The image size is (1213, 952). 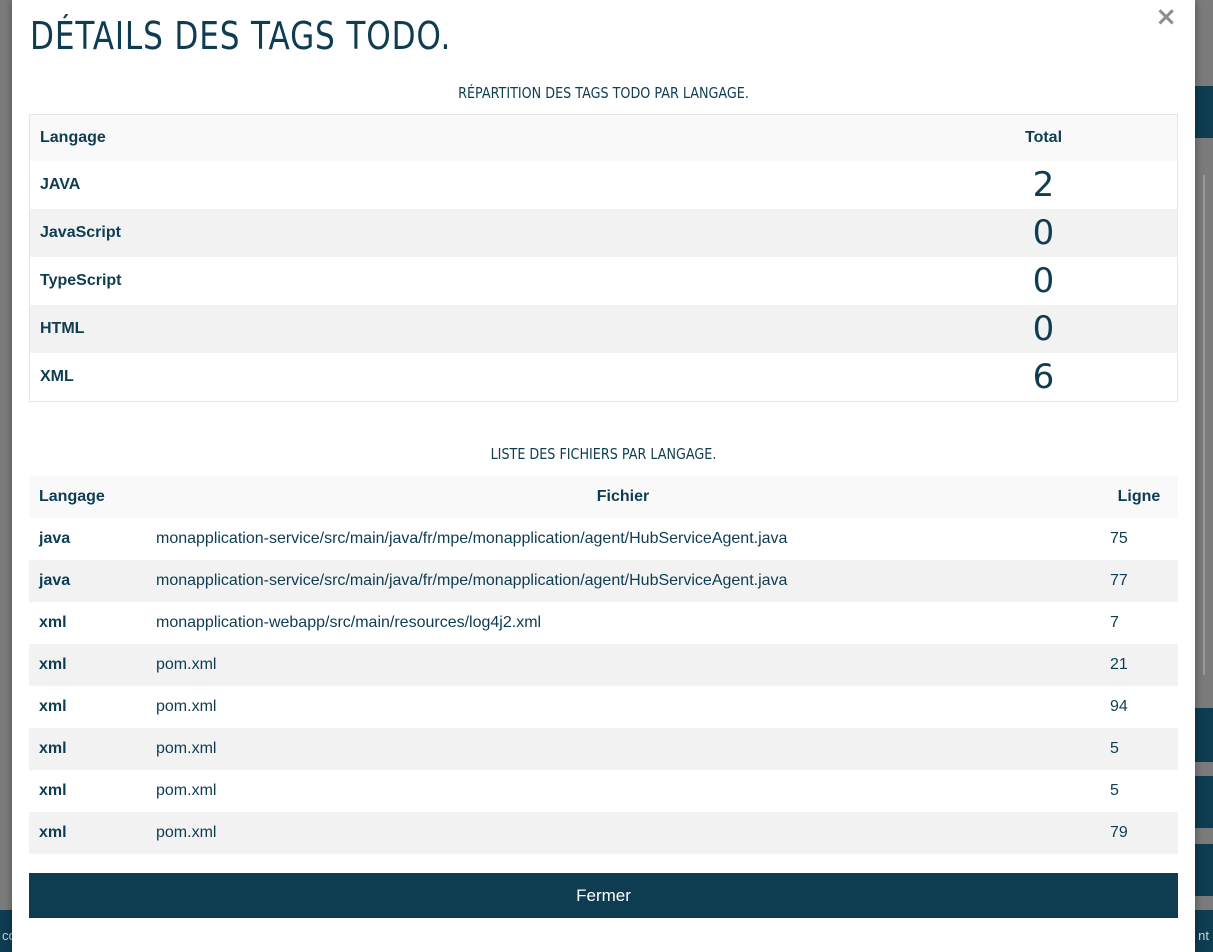 What do you see at coordinates (62, 328) in the screenshot?
I see `language-cell: HTML` at bounding box center [62, 328].